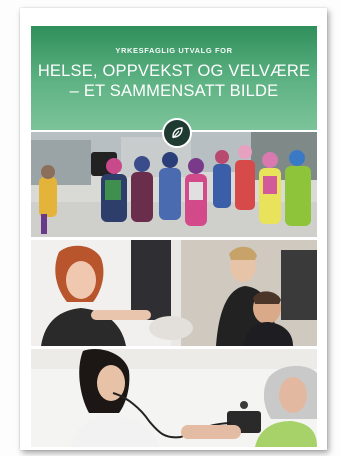 The height and width of the screenshot is (456, 341). I want to click on cover-kicker: YRKESFAGLIG UTVALG FOR, so click(174, 50).